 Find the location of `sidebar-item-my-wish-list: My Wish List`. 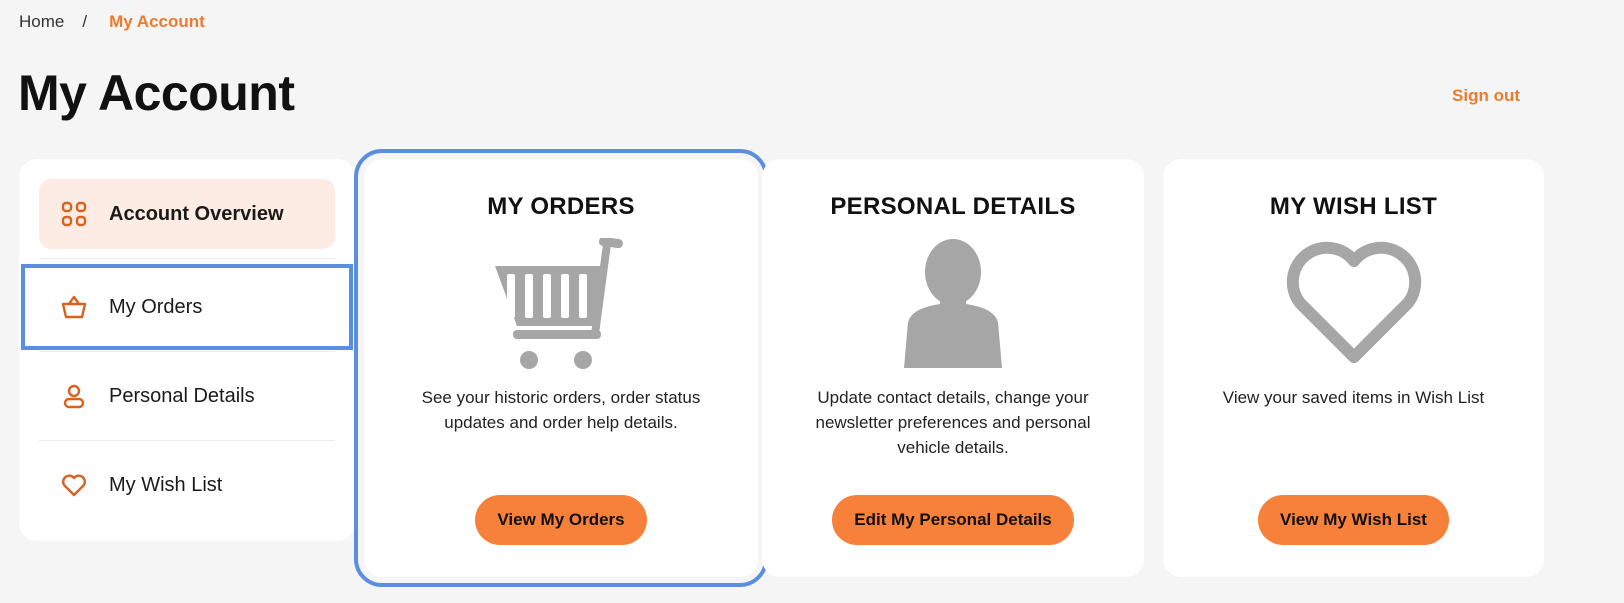

sidebar-item-my-wish-list: My Wish List is located at coordinates (187, 485).